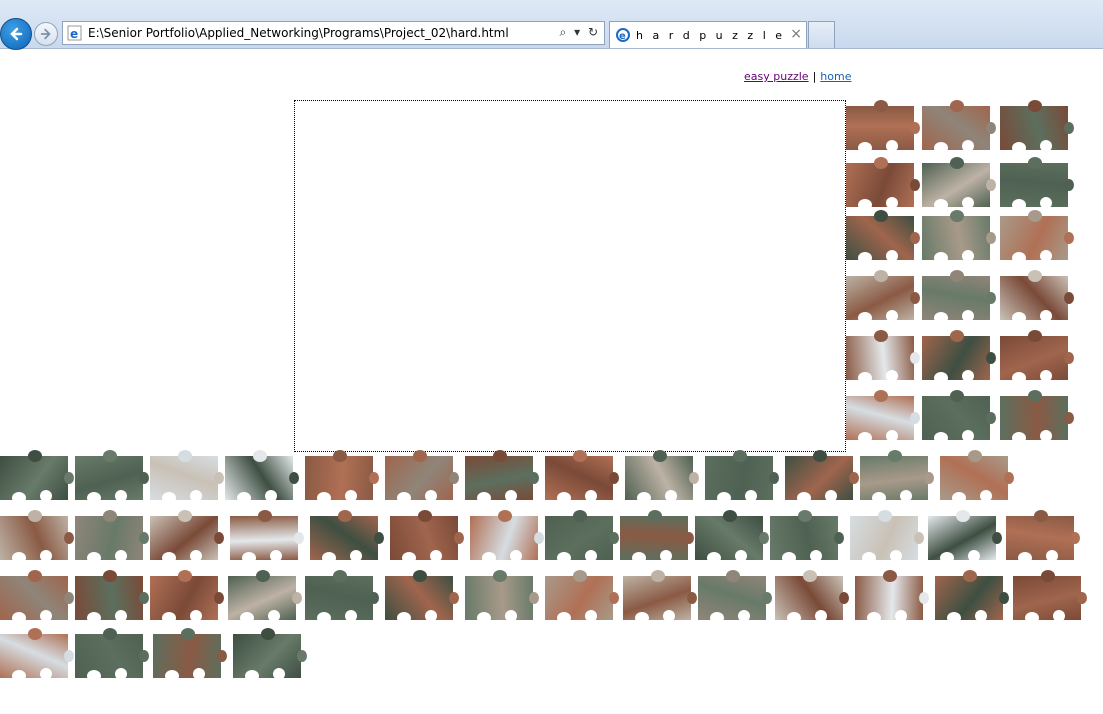 The height and width of the screenshot is (714, 1103). I want to click on tab-close-icon: ×, so click(796, 34).